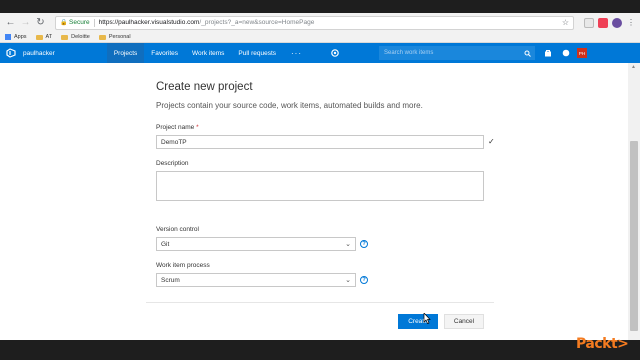 Image resolution: width=640 pixels, height=360 pixels. Describe the element at coordinates (457, 53) in the screenshot. I see `search-input: Search work items` at that location.